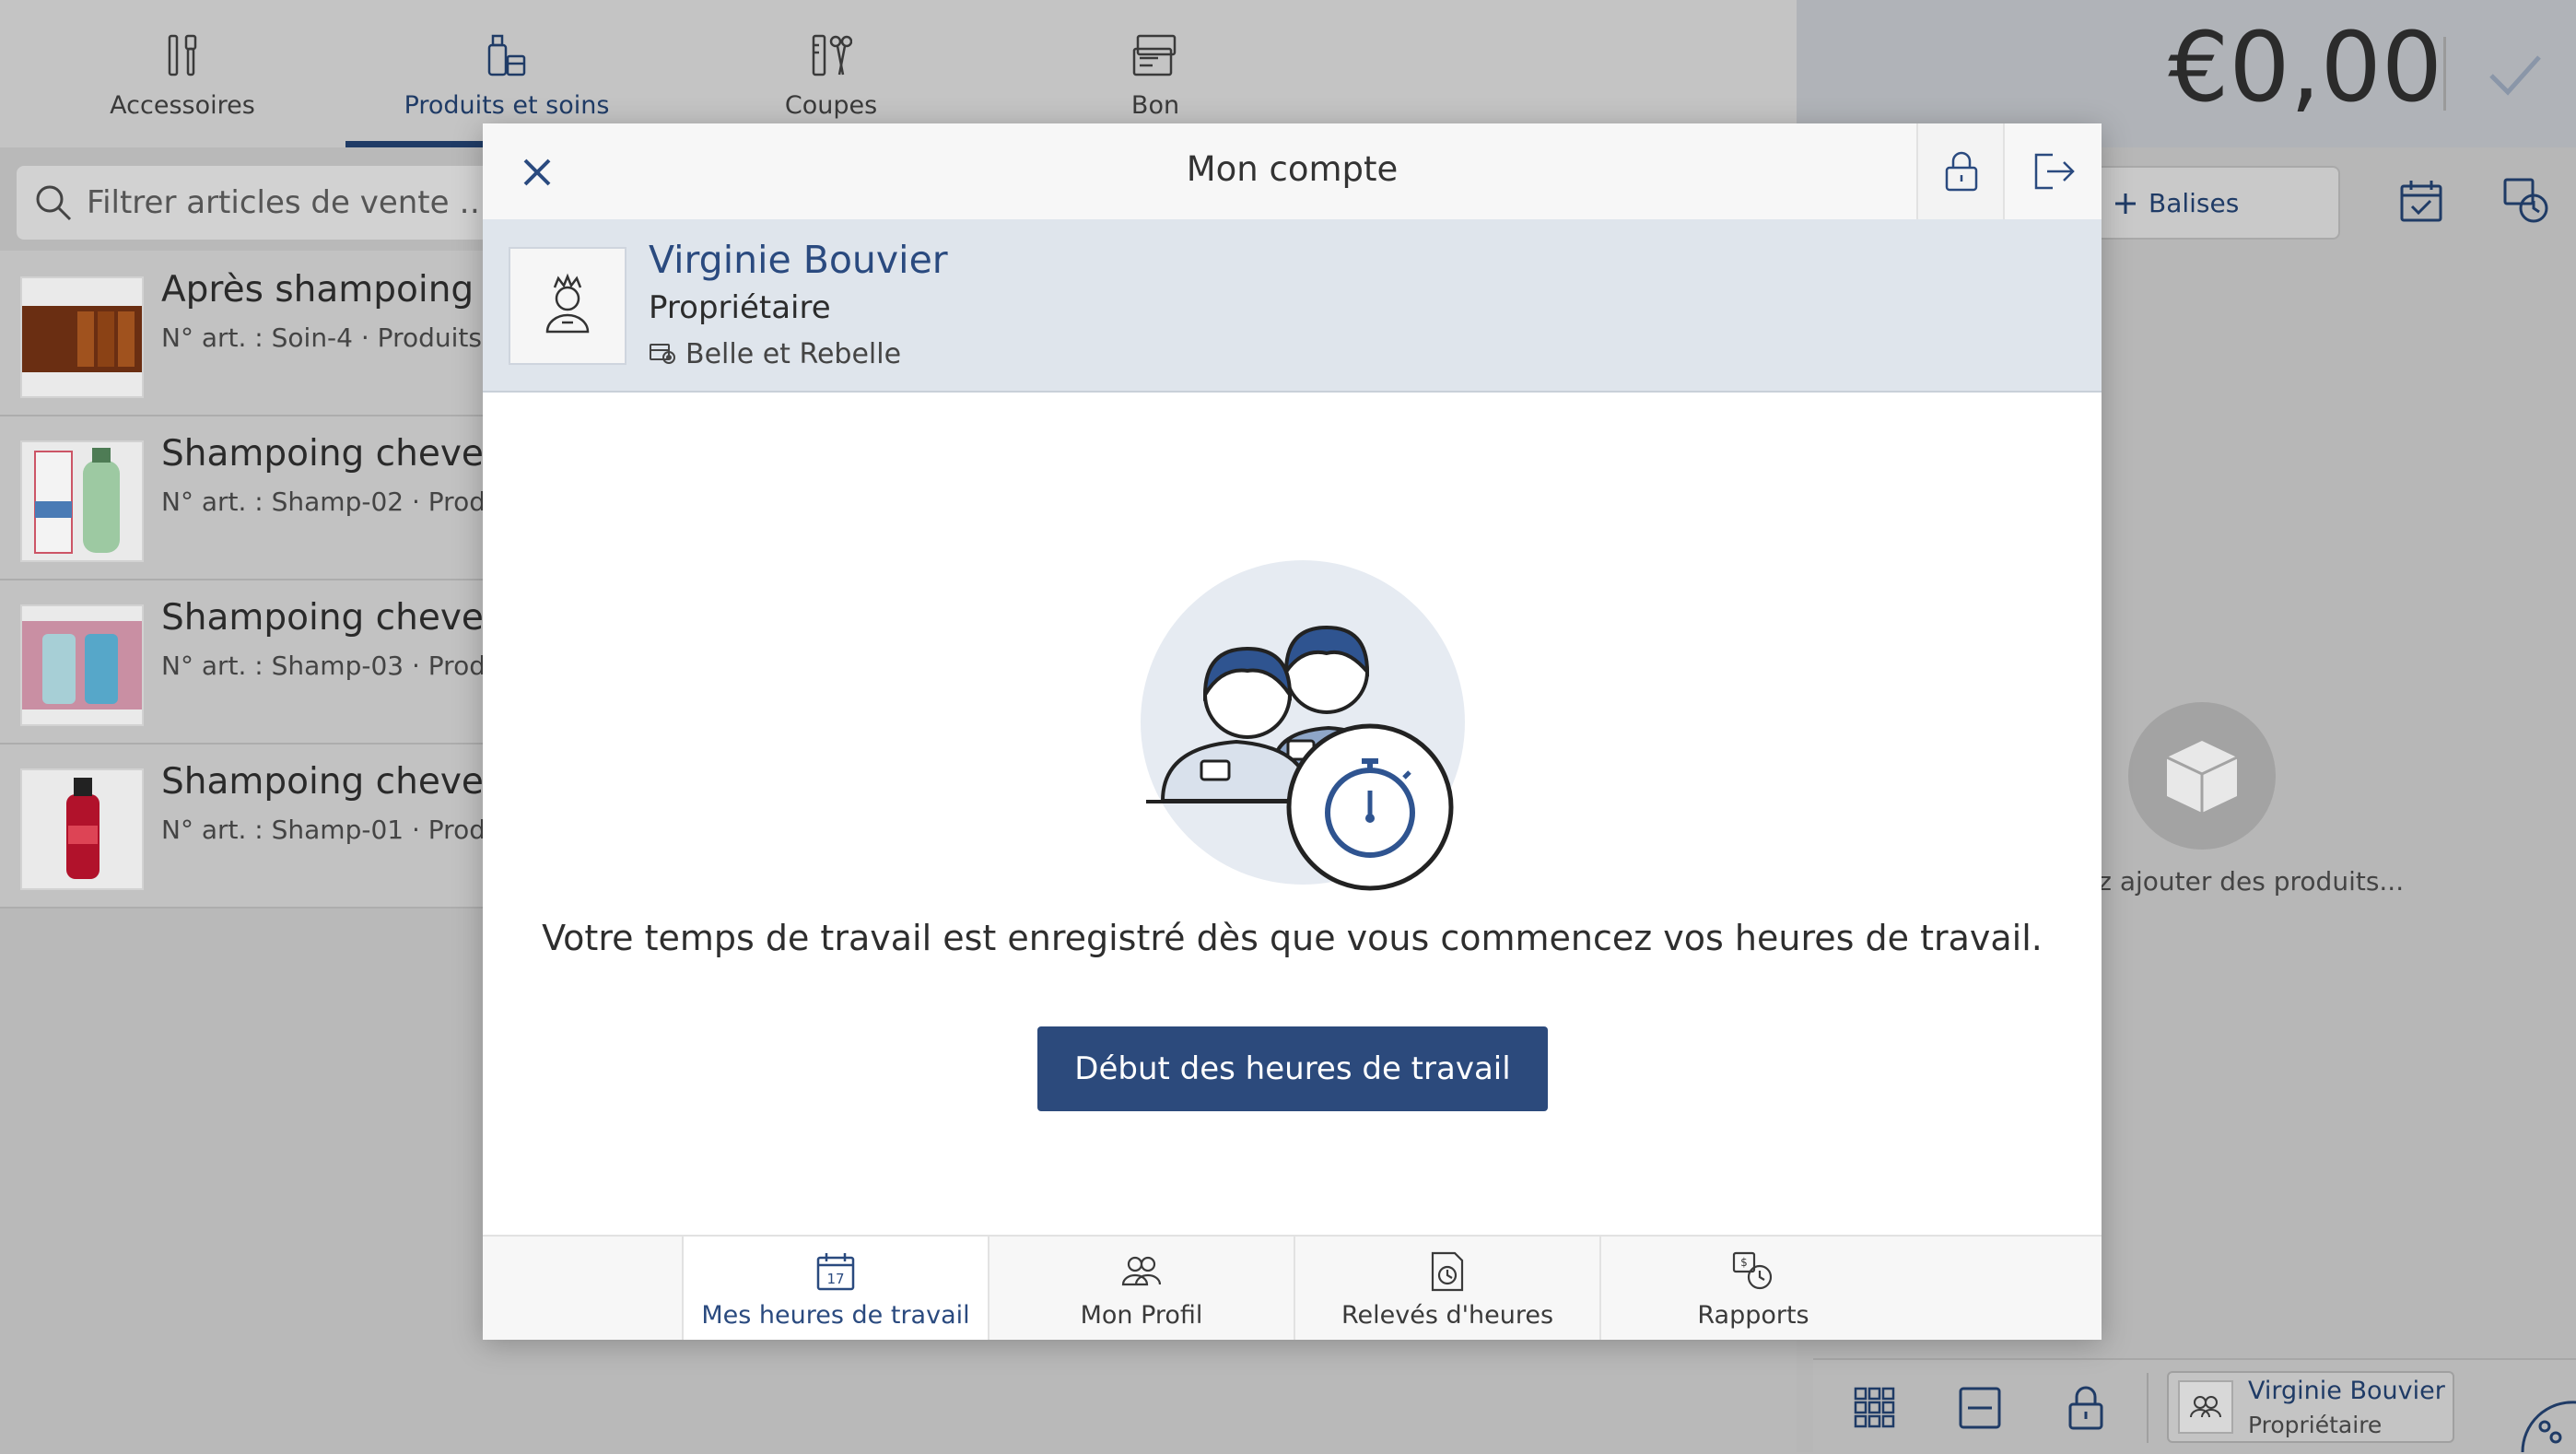  Describe the element at coordinates (1753, 1315) in the screenshot. I see `footer-tab-label: Rapports` at that location.